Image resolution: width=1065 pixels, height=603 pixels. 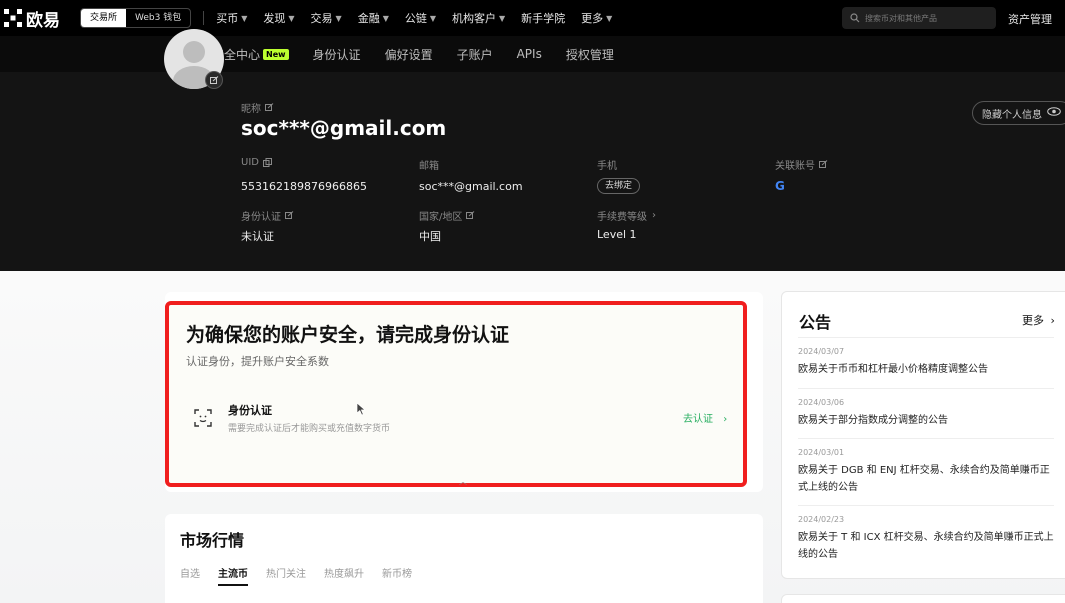 What do you see at coordinates (705, 417) in the screenshot?
I see `go-verify-link: 去认证 ›` at bounding box center [705, 417].